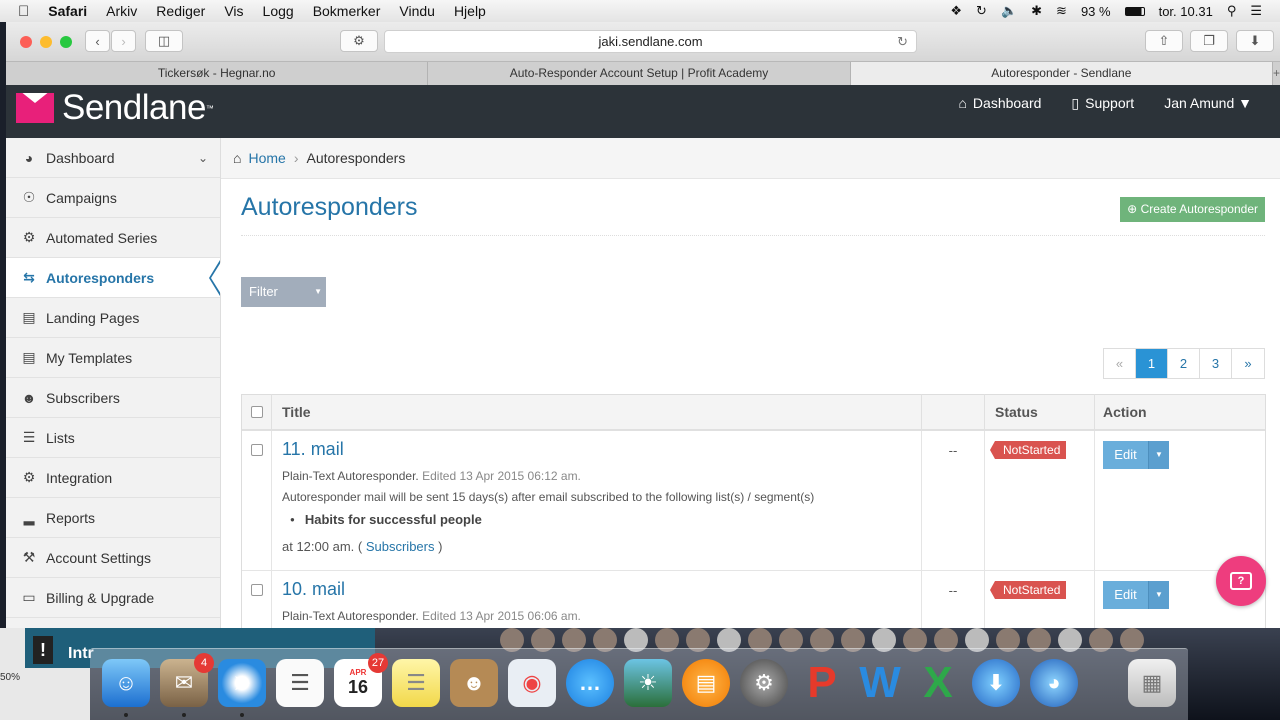  I want to click on downloads-button: ⬇, so click(1255, 41).